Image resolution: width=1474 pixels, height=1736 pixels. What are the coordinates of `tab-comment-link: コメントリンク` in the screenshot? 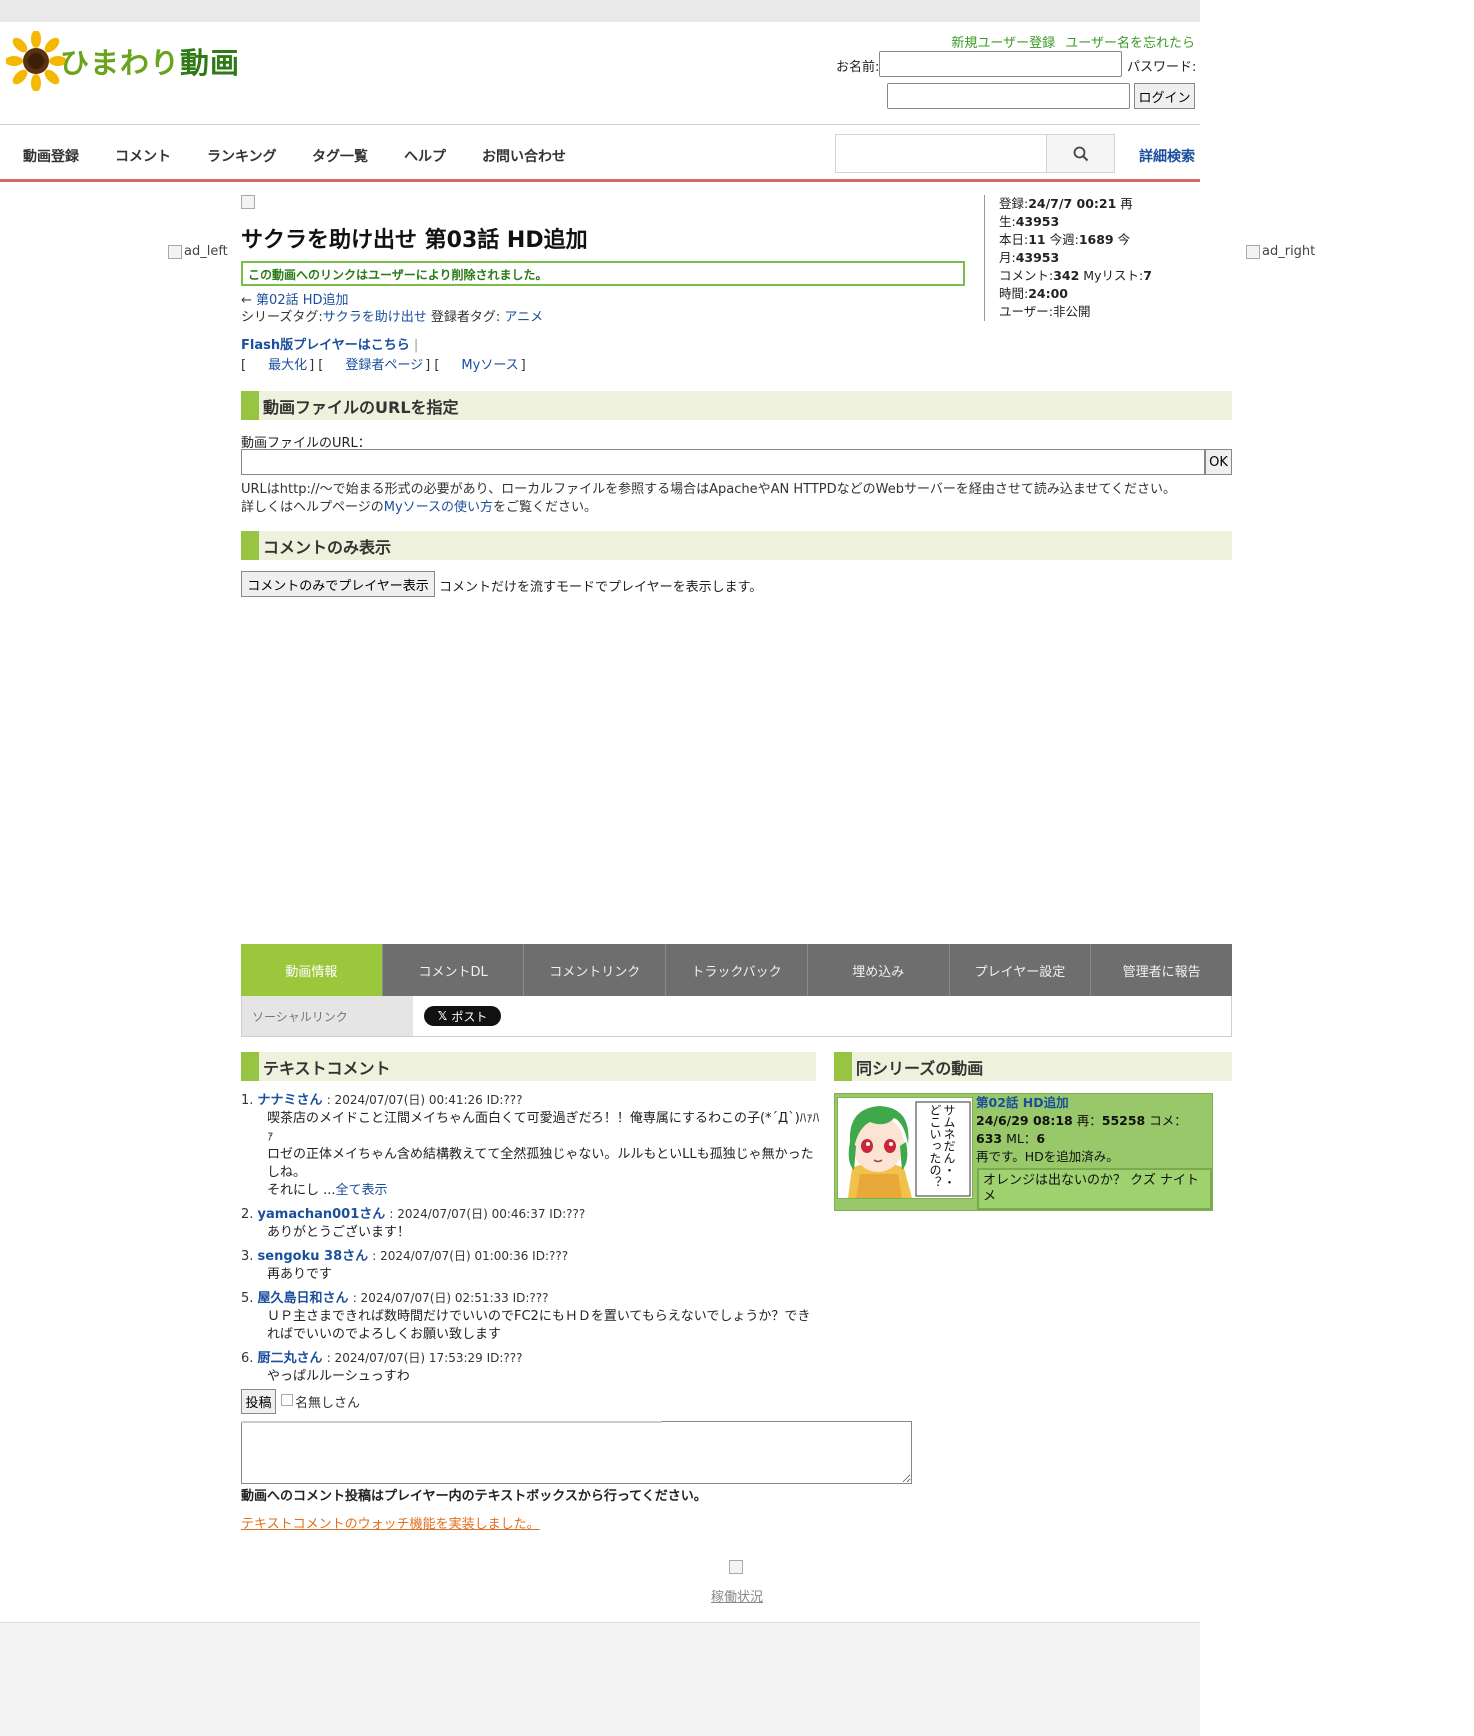 It's located at (595, 970).